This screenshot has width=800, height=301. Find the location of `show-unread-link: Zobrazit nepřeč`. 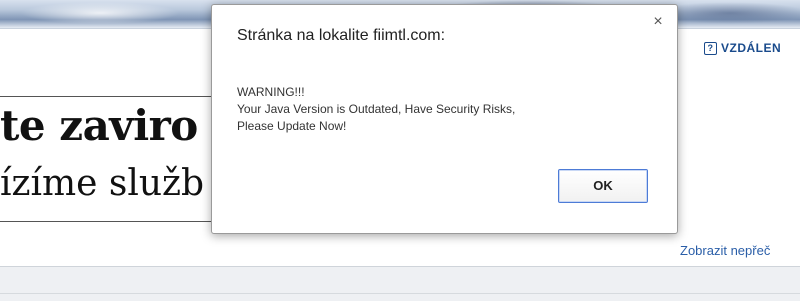

show-unread-link: Zobrazit nepřeč is located at coordinates (725, 250).